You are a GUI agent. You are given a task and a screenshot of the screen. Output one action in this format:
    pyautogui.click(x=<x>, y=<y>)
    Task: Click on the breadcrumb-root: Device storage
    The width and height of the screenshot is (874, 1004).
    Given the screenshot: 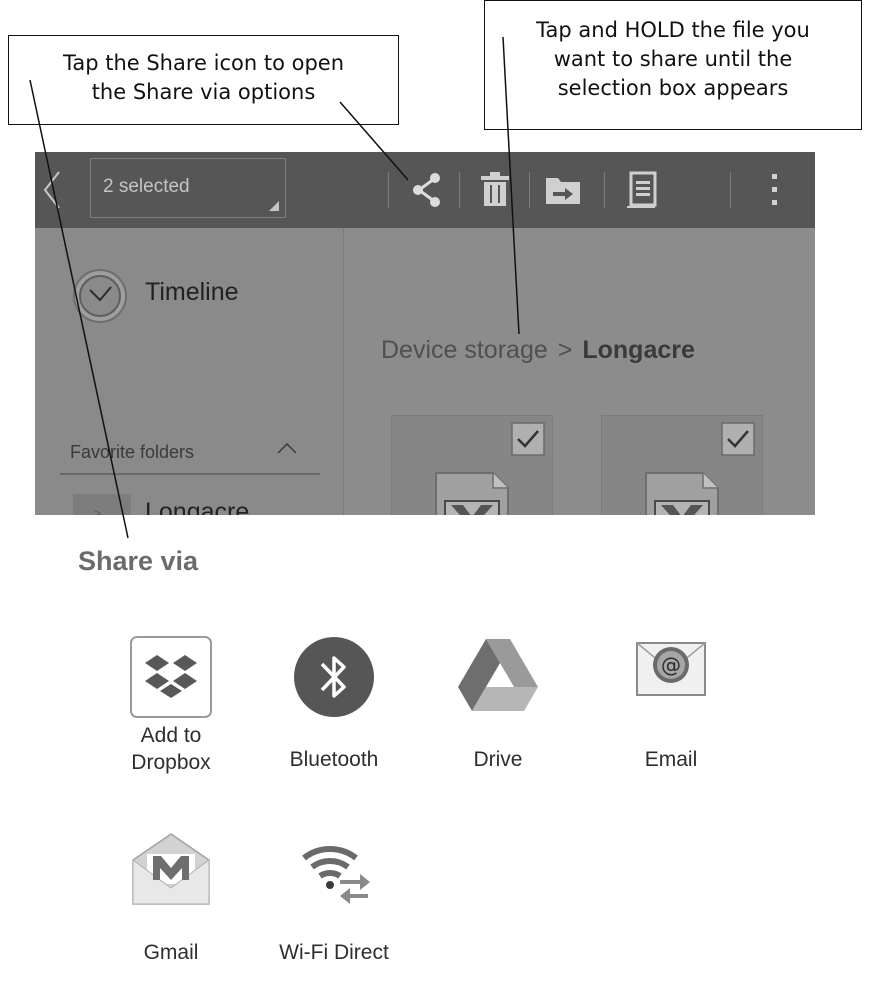 What is the action you would take?
    pyautogui.click(x=464, y=350)
    